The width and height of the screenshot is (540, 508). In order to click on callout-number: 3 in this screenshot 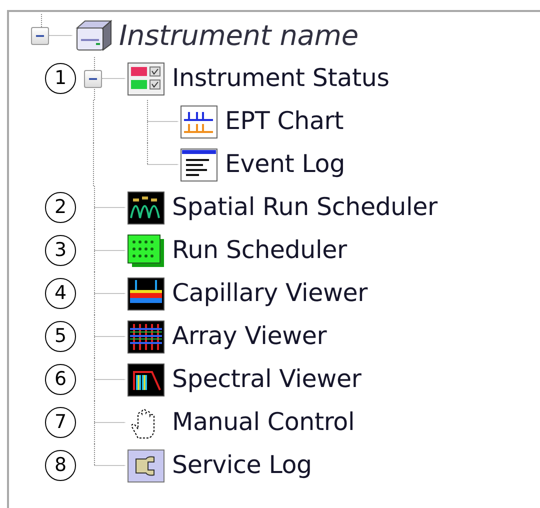, I will do `click(60, 250)`.